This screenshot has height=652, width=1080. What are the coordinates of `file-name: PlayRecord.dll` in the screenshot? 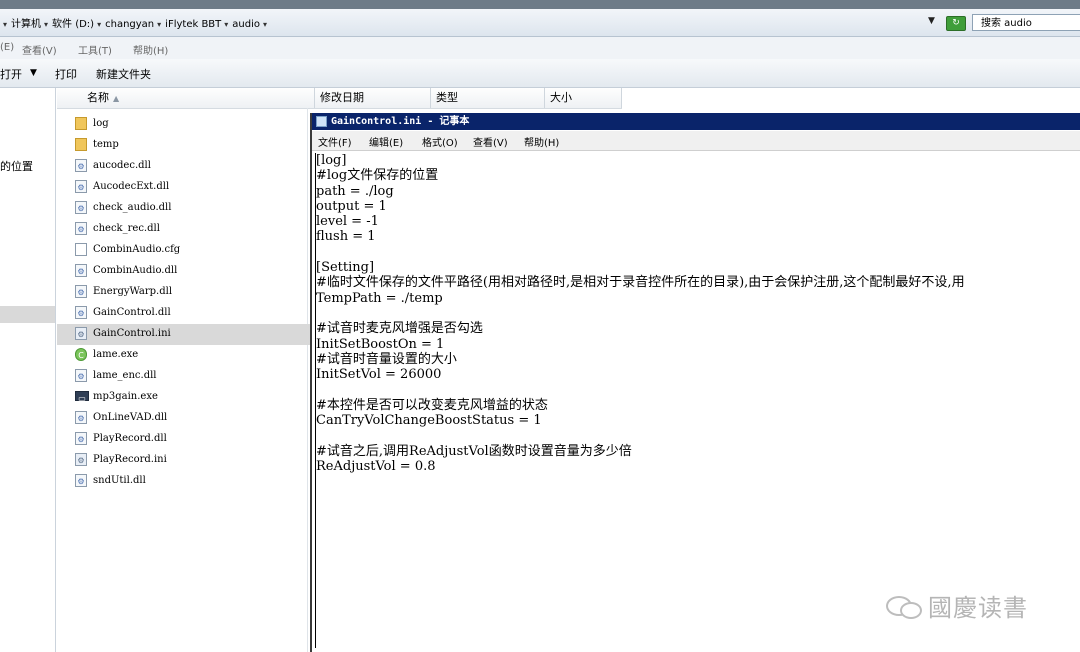 It's located at (130, 438).